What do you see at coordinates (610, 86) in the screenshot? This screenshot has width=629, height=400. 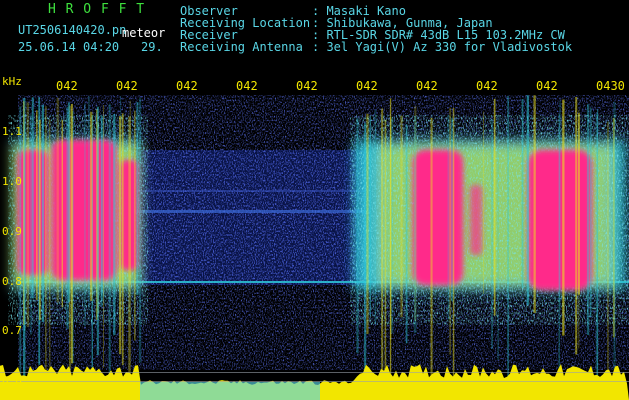 I see `time-tick: 0430` at bounding box center [610, 86].